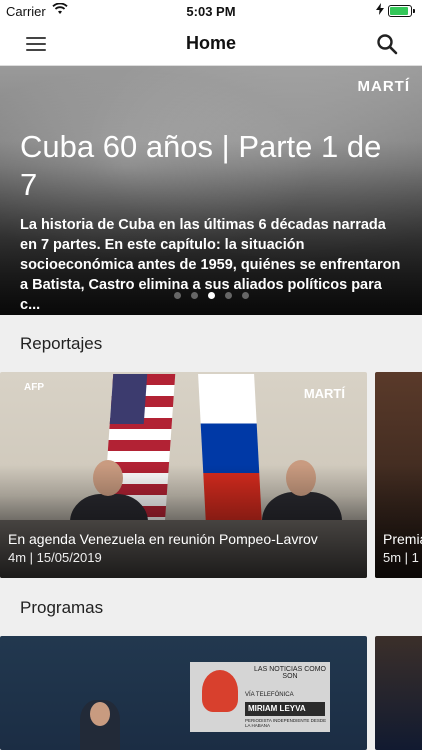 Image resolution: width=422 pixels, height=750 pixels. I want to click on card-title: Premia, so click(402, 539).